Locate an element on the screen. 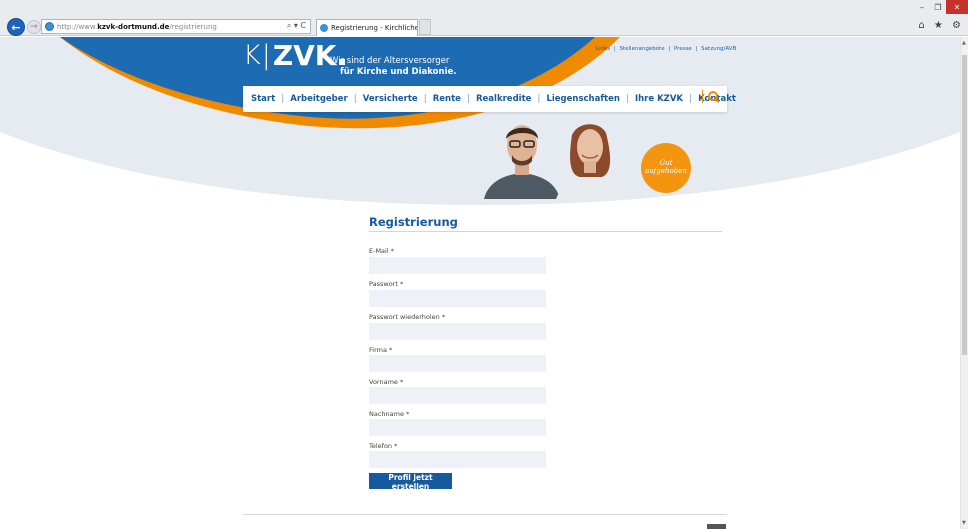 The height and width of the screenshot is (529, 968). window-controls: – ❐ ✕ is located at coordinates (941, 7).